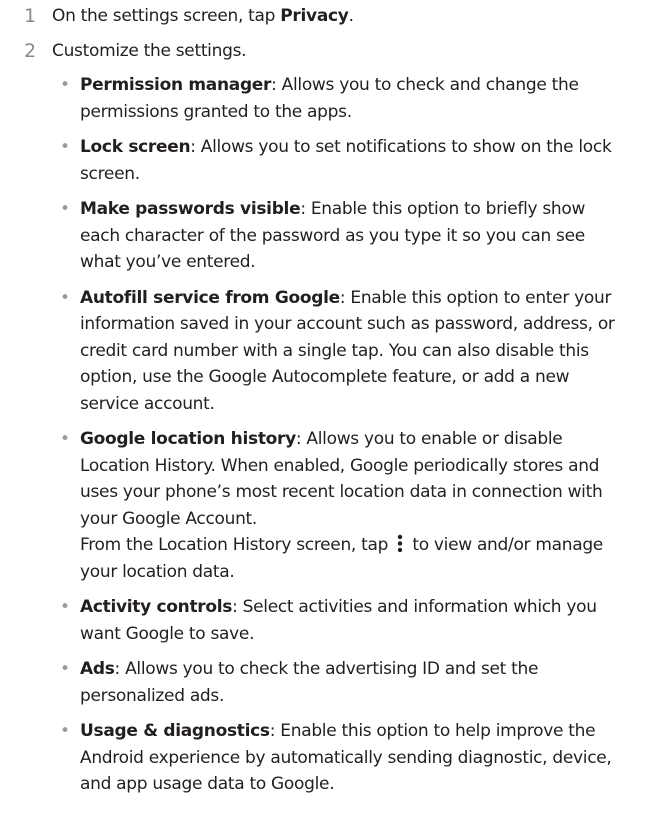 This screenshot has width=649, height=814. I want to click on step-number: 2, so click(30, 50).